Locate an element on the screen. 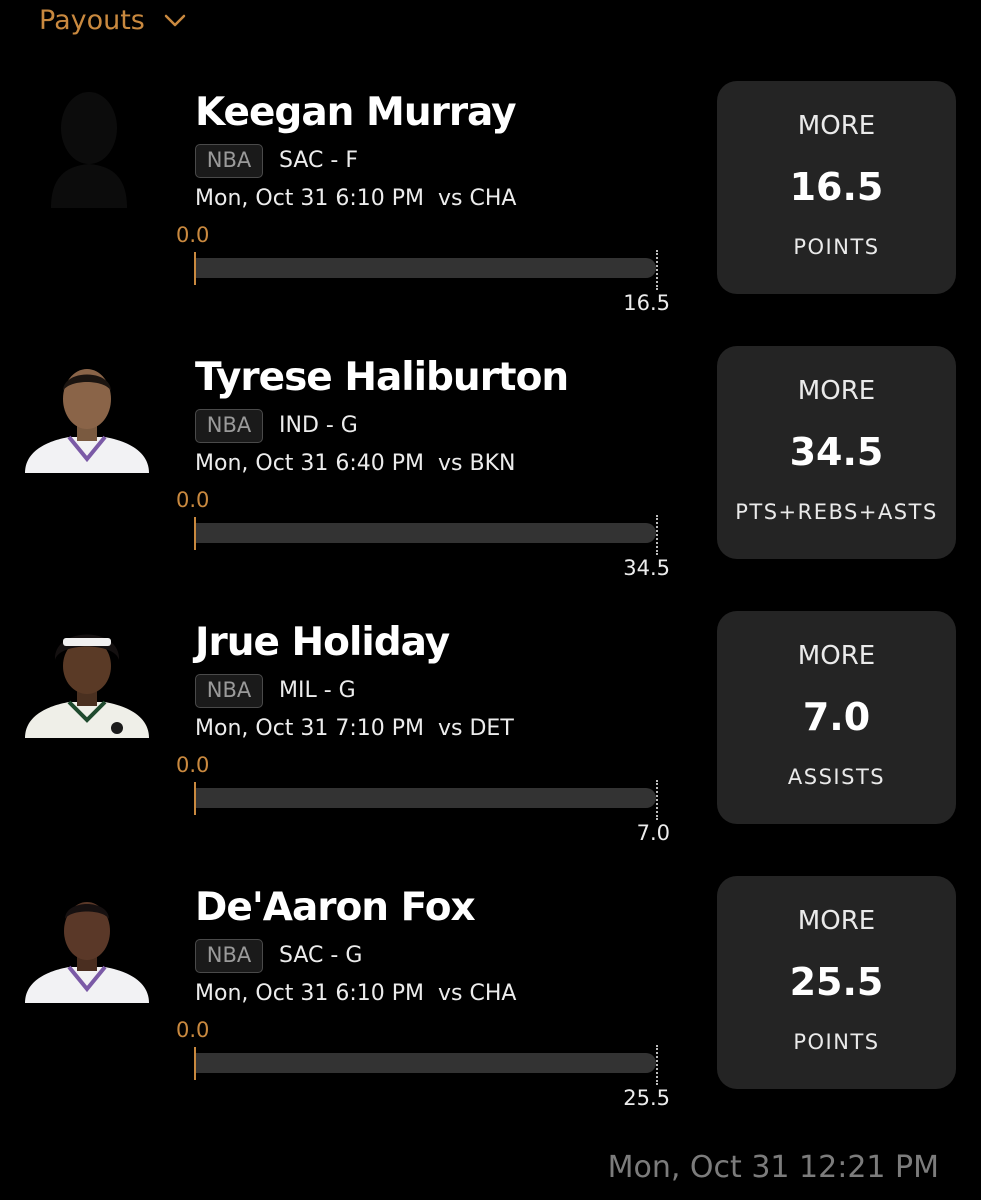  projection-line: 16.5 is located at coordinates (836, 187).